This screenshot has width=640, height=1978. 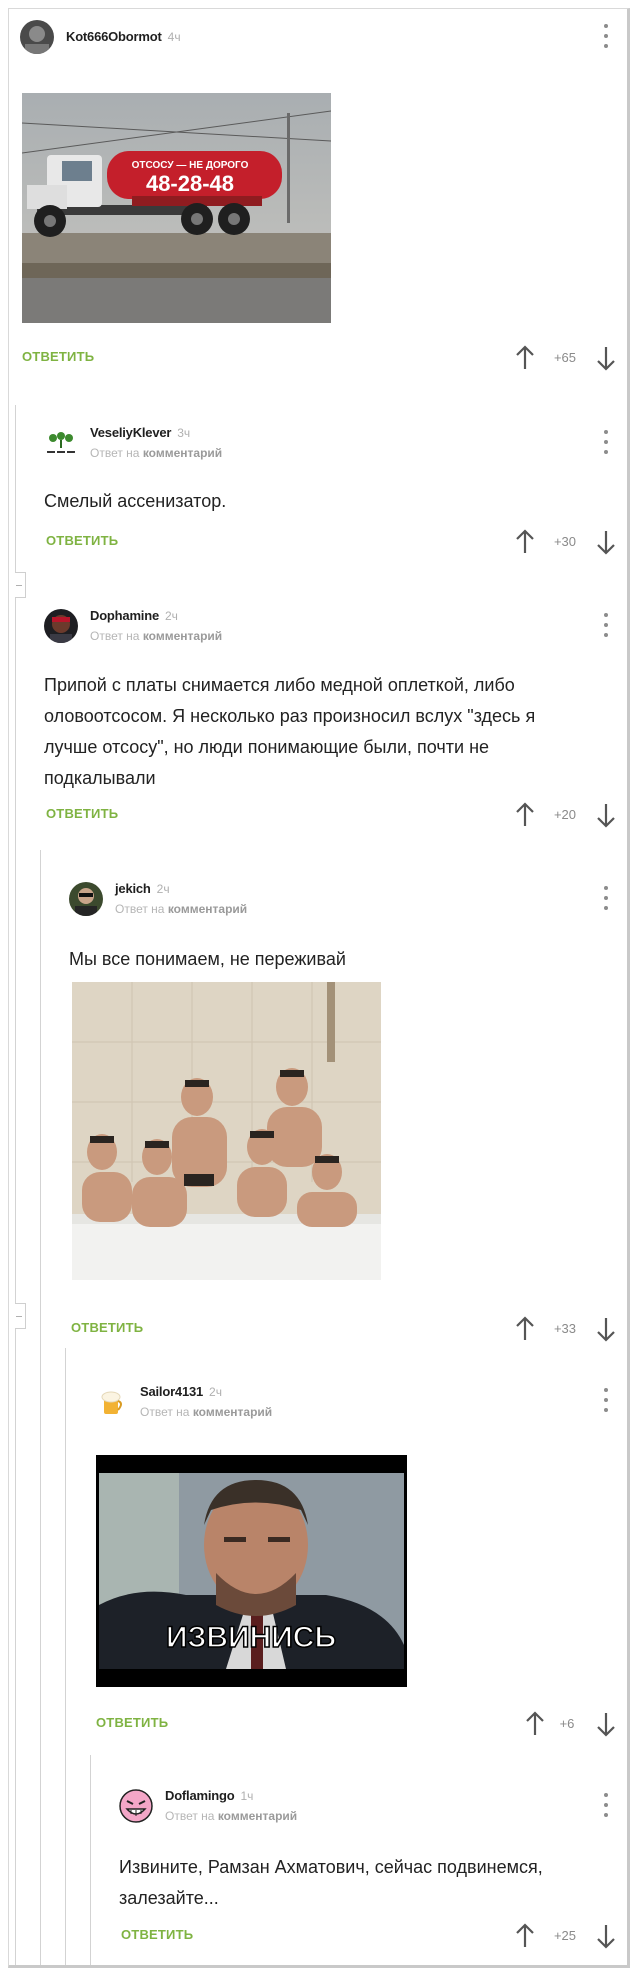 I want to click on bathtub-photo, so click(x=226, y=1131).